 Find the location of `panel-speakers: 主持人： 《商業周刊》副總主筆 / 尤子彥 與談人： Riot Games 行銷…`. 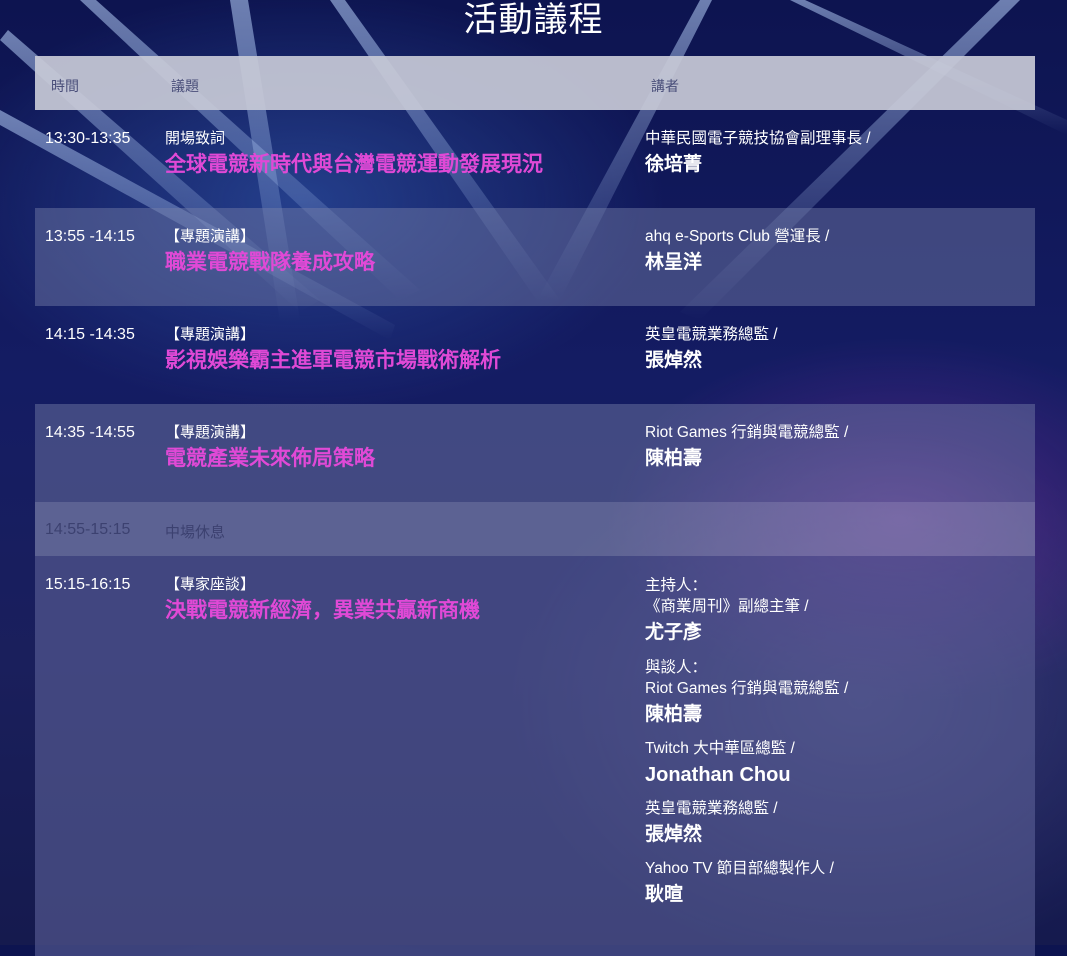

panel-speakers: 主持人： 《商業周刊》副總主筆 / 尤子彥 與談人： Riot Games 行銷… is located at coordinates (835, 747).